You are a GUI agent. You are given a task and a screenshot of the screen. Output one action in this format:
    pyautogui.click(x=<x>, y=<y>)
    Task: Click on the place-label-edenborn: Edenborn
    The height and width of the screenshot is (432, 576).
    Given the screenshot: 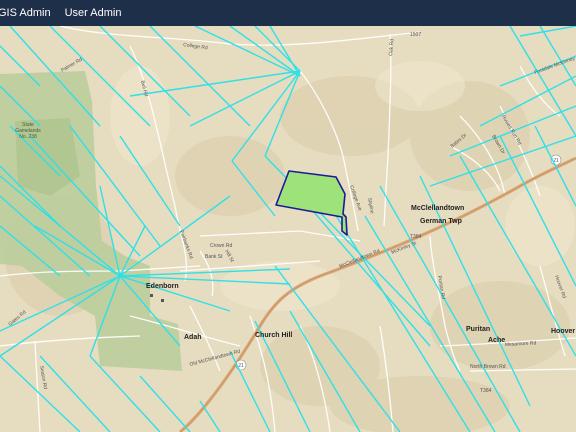 What is the action you would take?
    pyautogui.click(x=162, y=286)
    